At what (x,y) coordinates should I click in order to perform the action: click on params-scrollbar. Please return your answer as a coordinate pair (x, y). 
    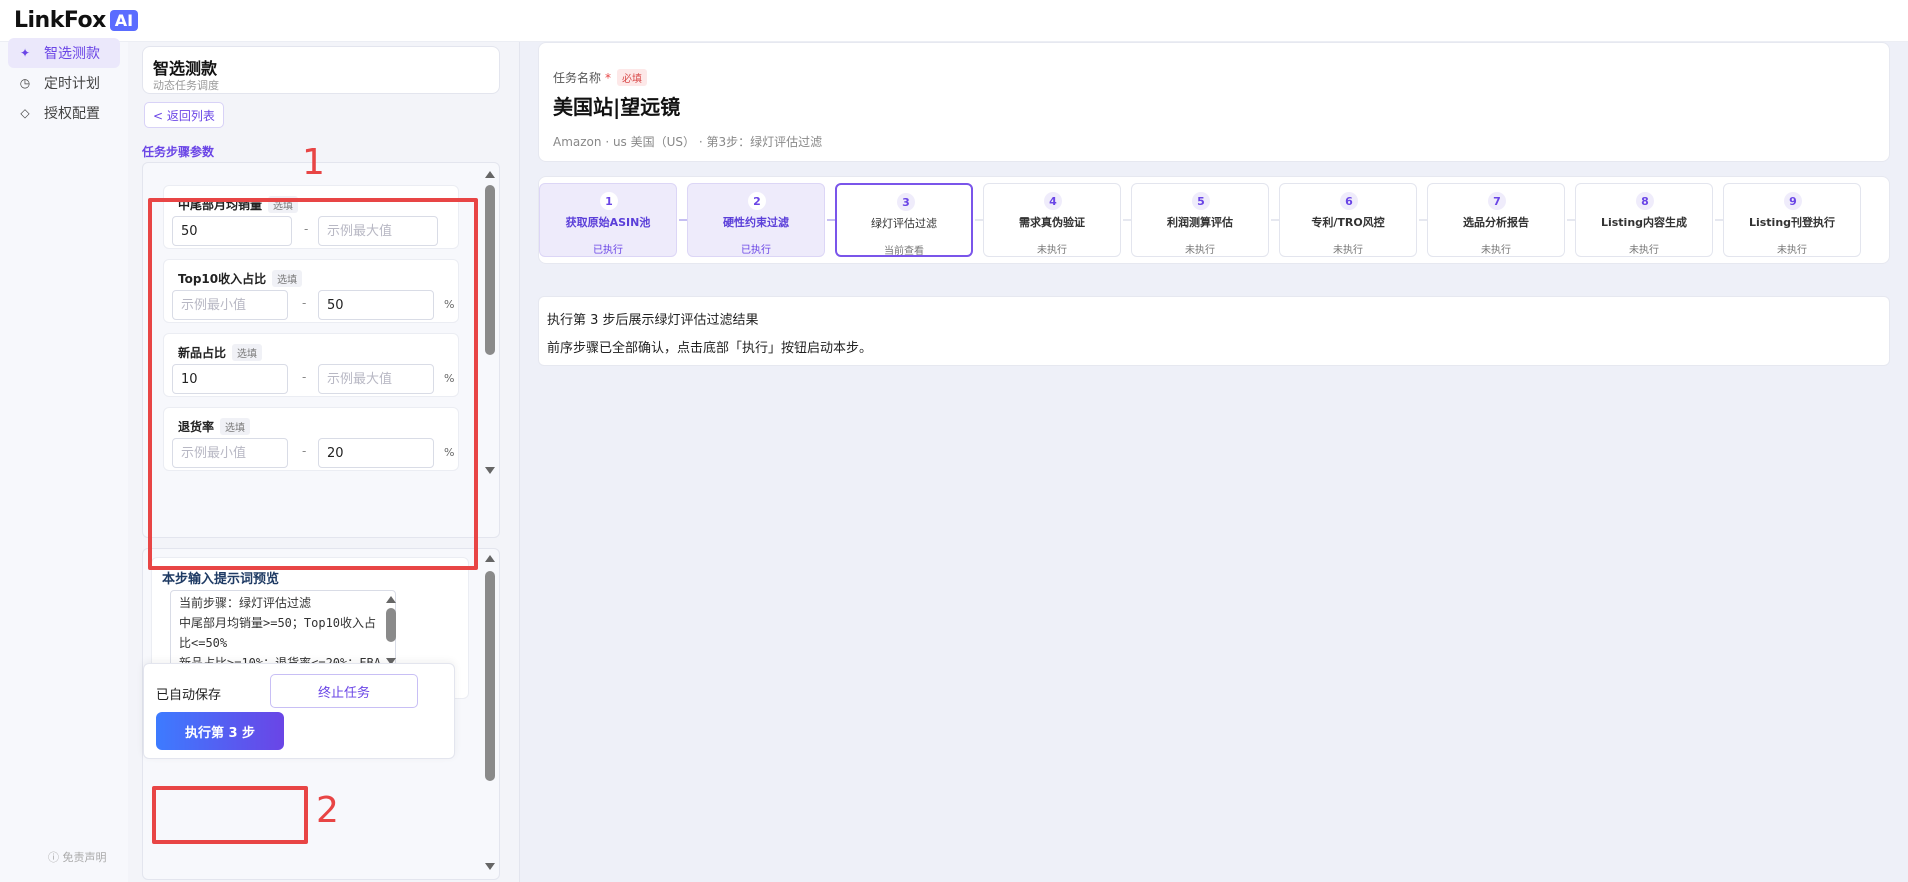
    Looking at the image, I should click on (490, 350).